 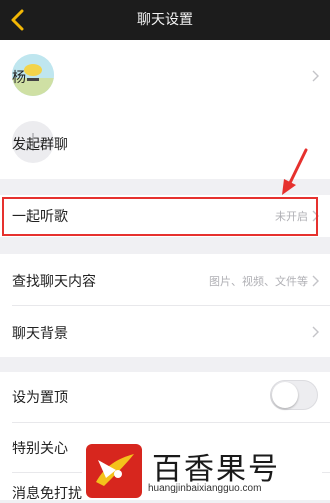 I want to click on watermark: 百香果号 huangjinbaixiangguo.com, so click(x=202, y=470).